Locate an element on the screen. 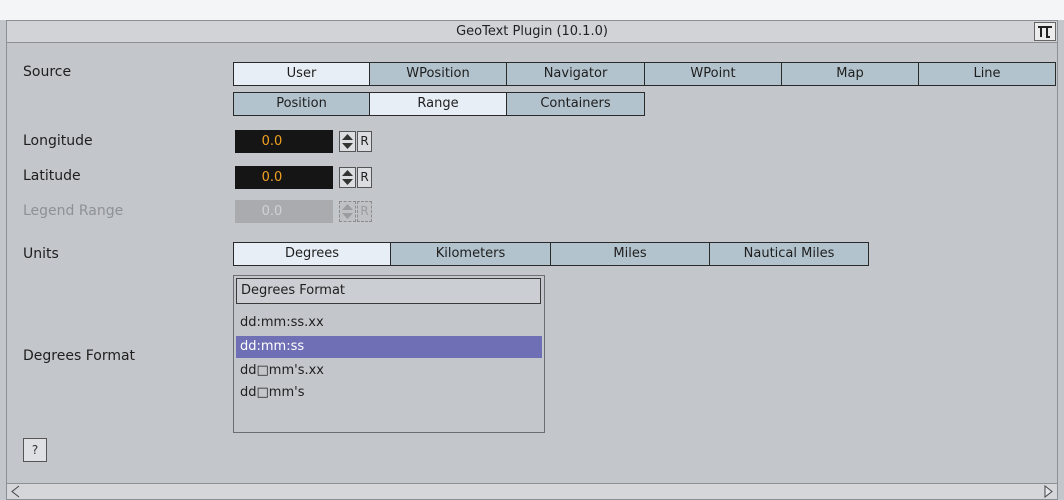 The height and width of the screenshot is (500, 1064). source-wpoint-button: WPoint is located at coordinates (713, 74).